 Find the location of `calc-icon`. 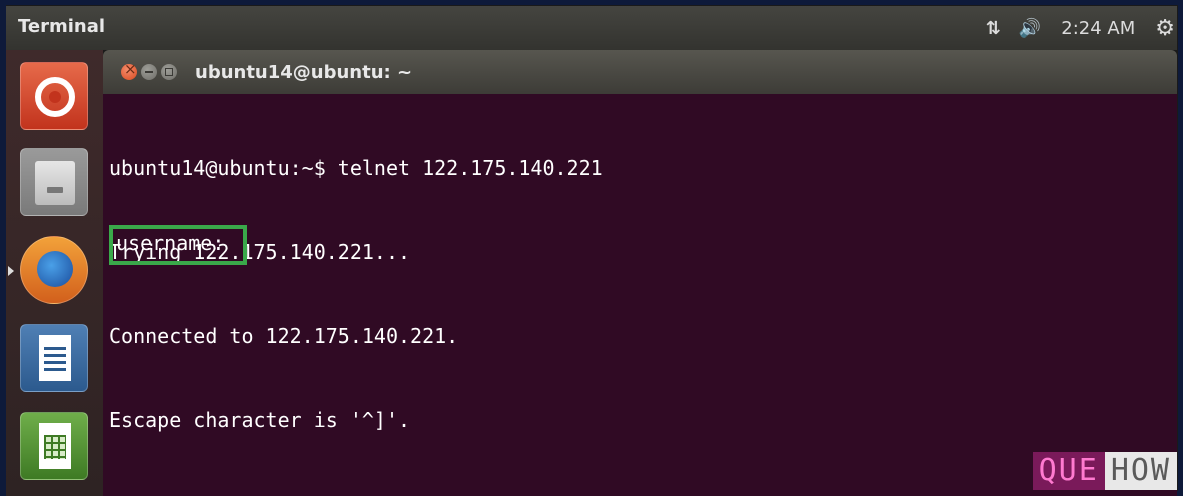

calc-icon is located at coordinates (54, 446).